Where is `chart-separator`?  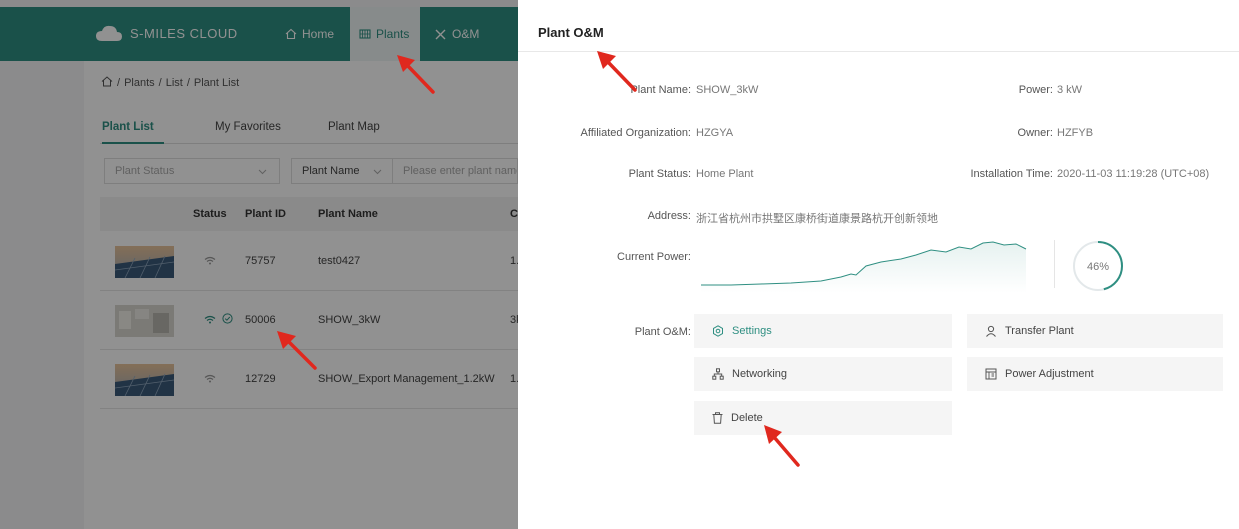 chart-separator is located at coordinates (1054, 264).